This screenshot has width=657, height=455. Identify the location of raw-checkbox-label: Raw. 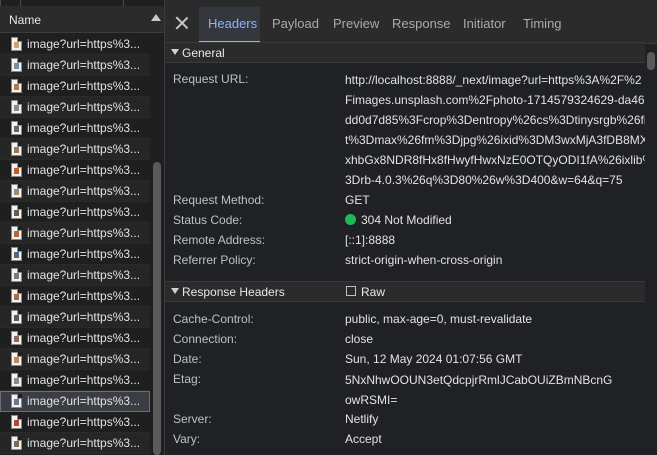
(373, 292).